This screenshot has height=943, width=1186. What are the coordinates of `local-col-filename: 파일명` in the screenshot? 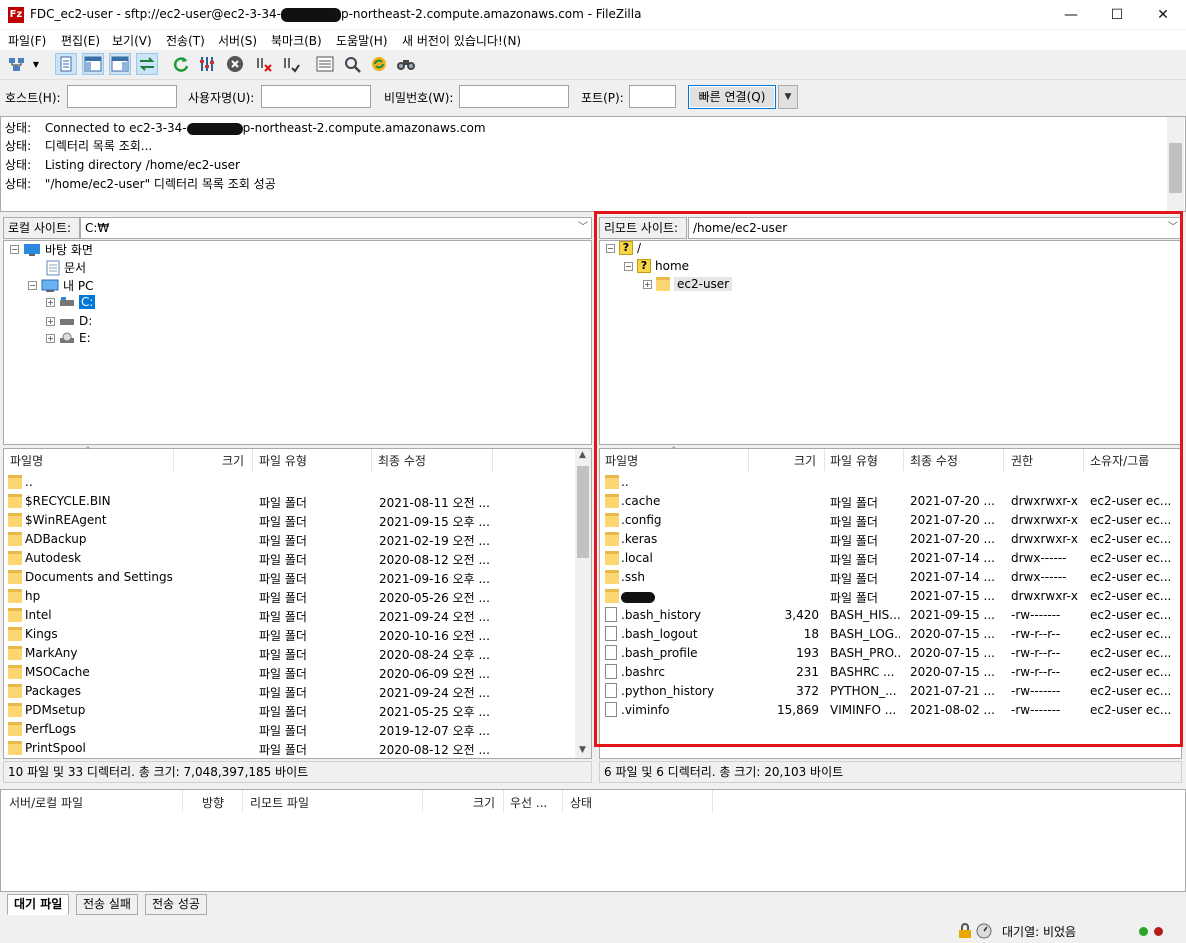 It's located at (26, 460).